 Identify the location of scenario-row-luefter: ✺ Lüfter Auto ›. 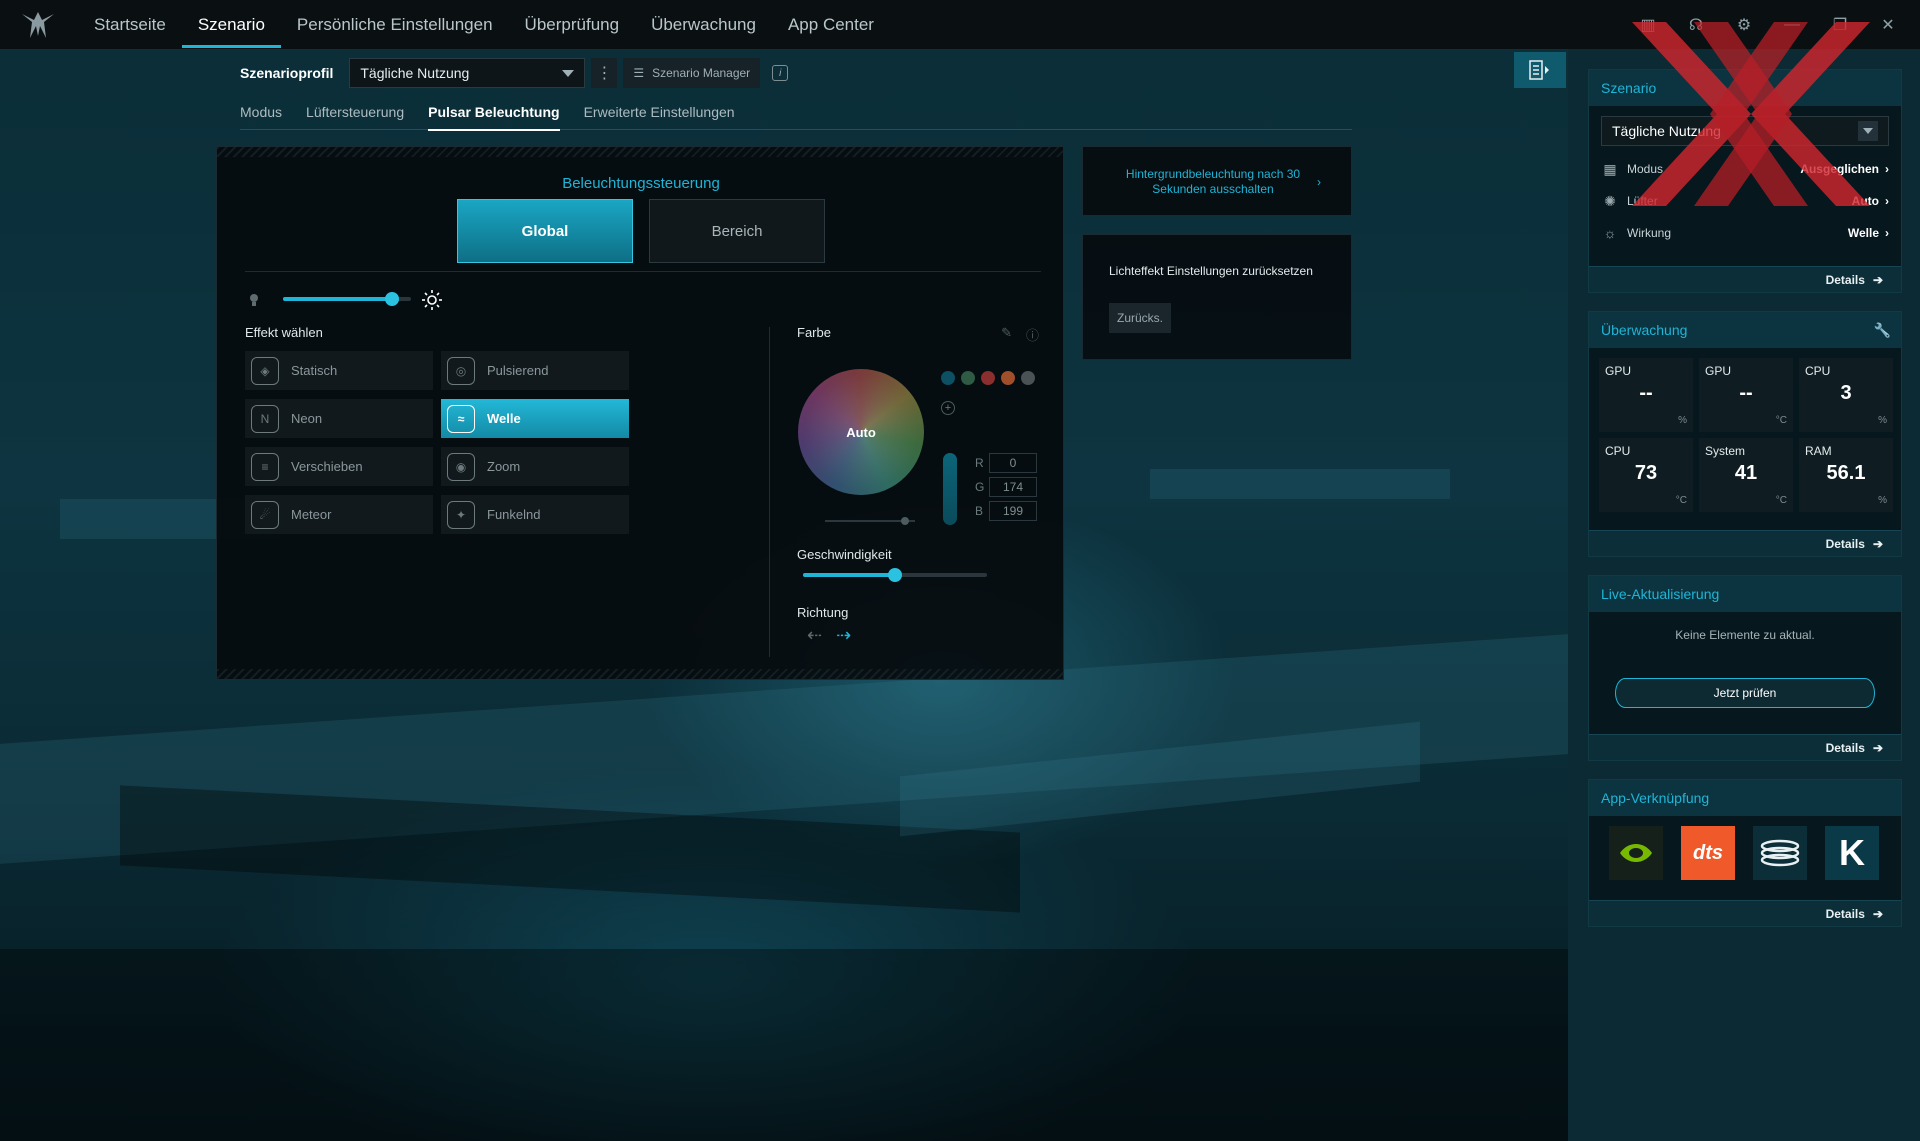
(1745, 201).